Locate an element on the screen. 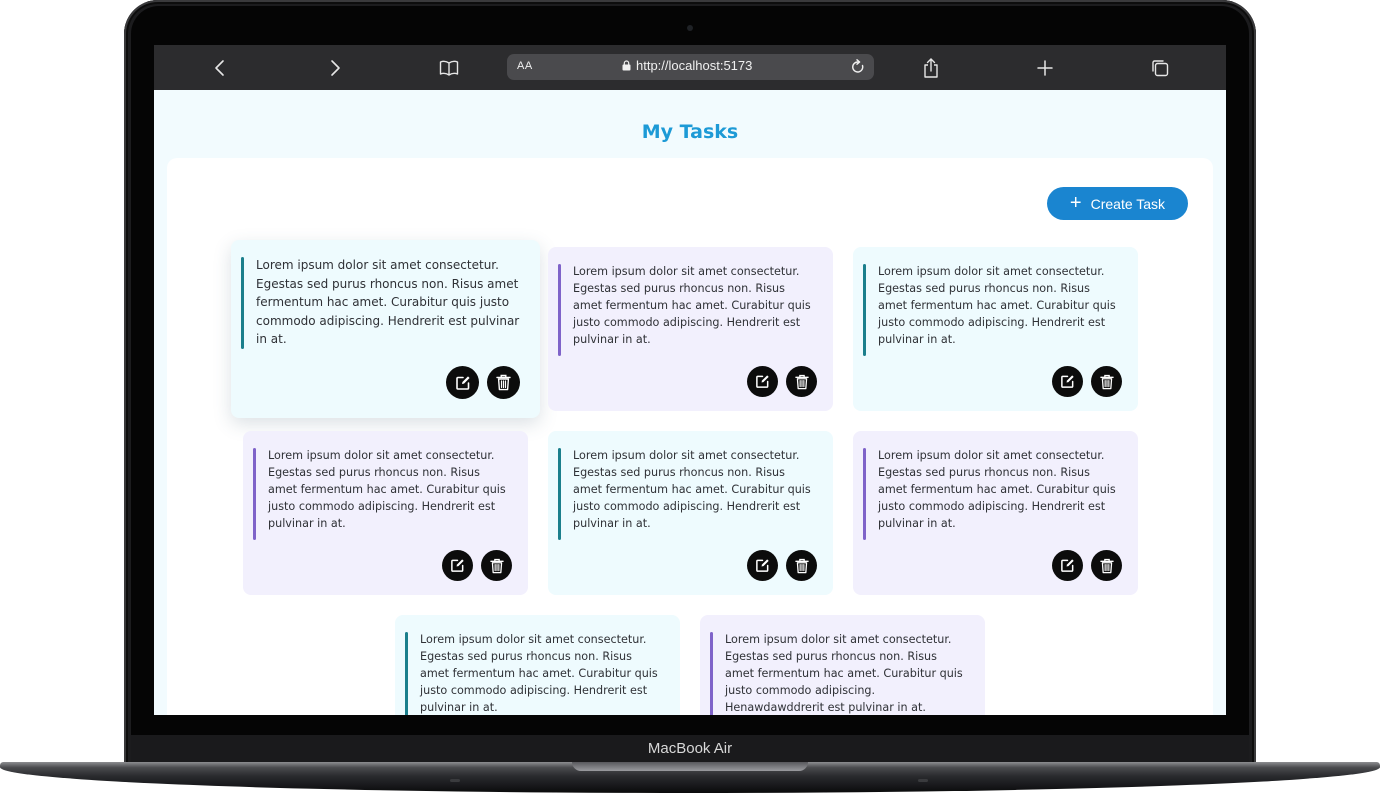  create-task-button: + Create Task is located at coordinates (1117, 203).